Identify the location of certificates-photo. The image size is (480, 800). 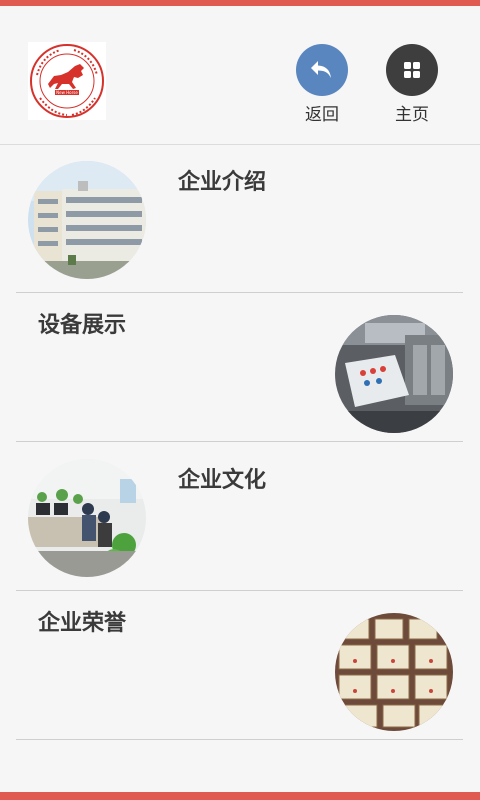
(394, 672).